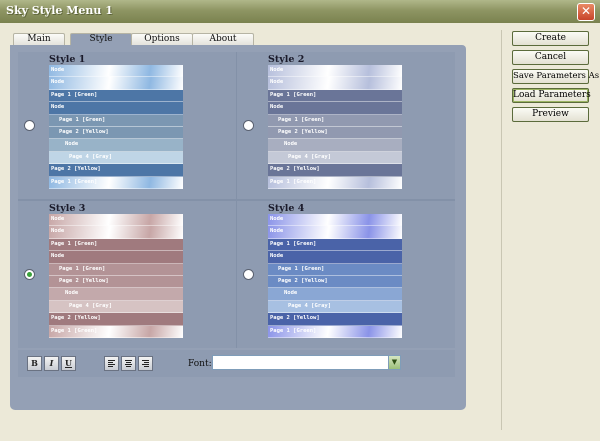  I want to click on tab-options: Options, so click(162, 39).